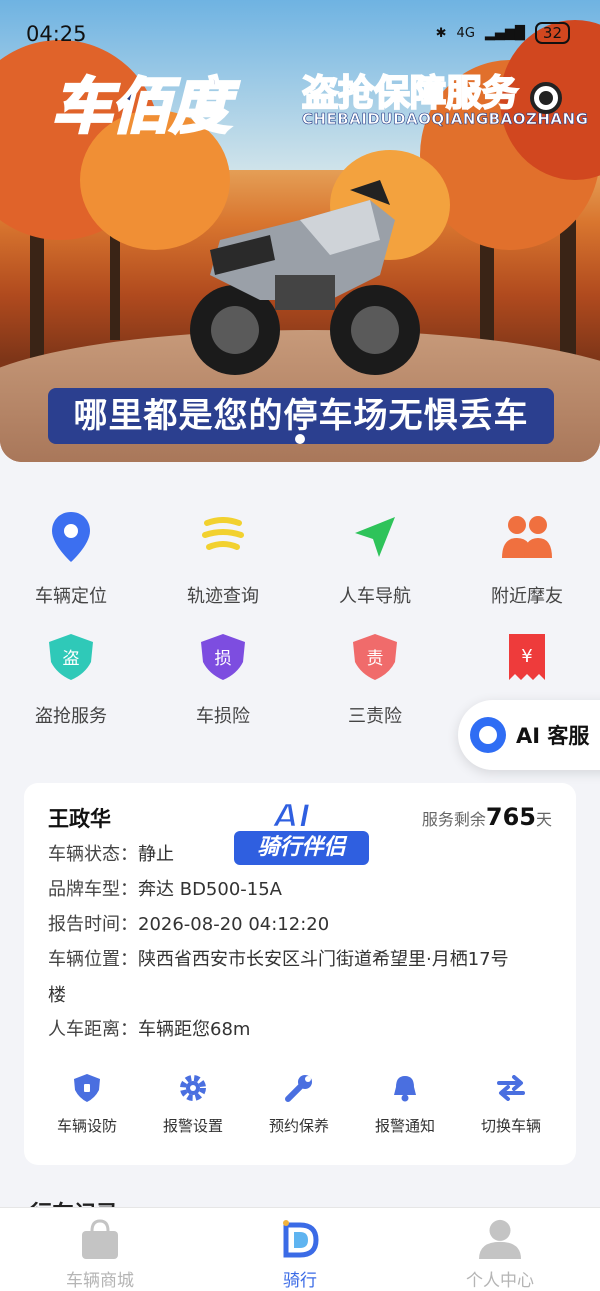  I want to click on quick-action-navigation: 人车导航, so click(375, 560).